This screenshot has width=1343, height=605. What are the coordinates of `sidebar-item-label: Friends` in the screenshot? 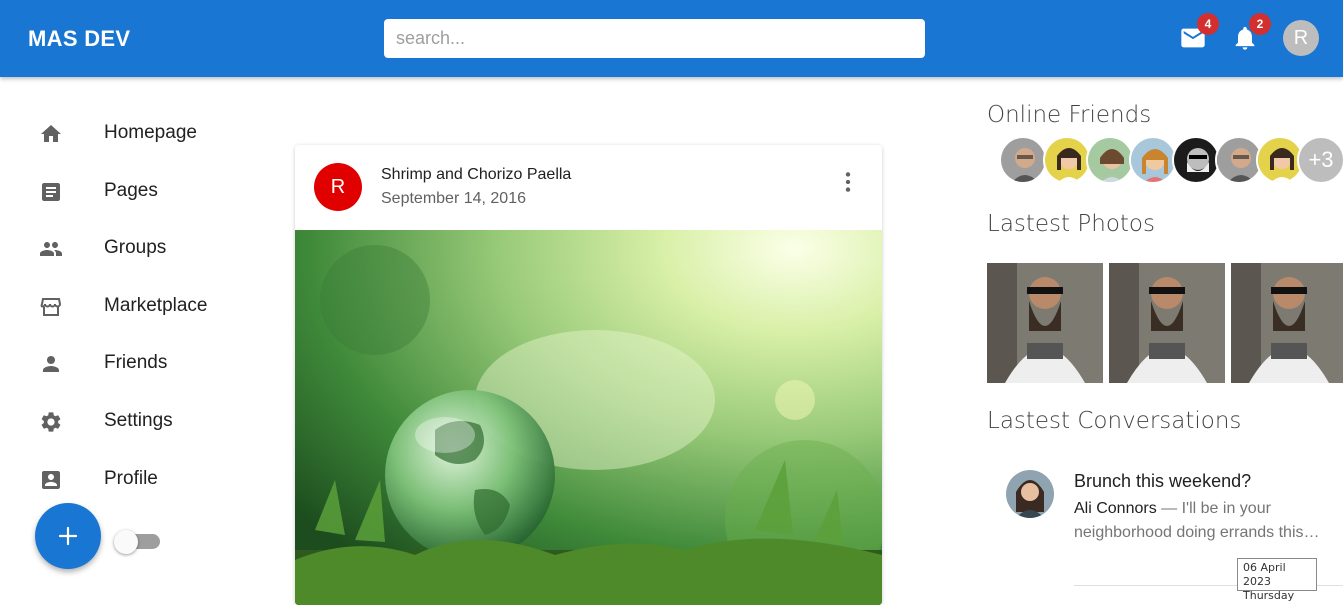 It's located at (136, 362).